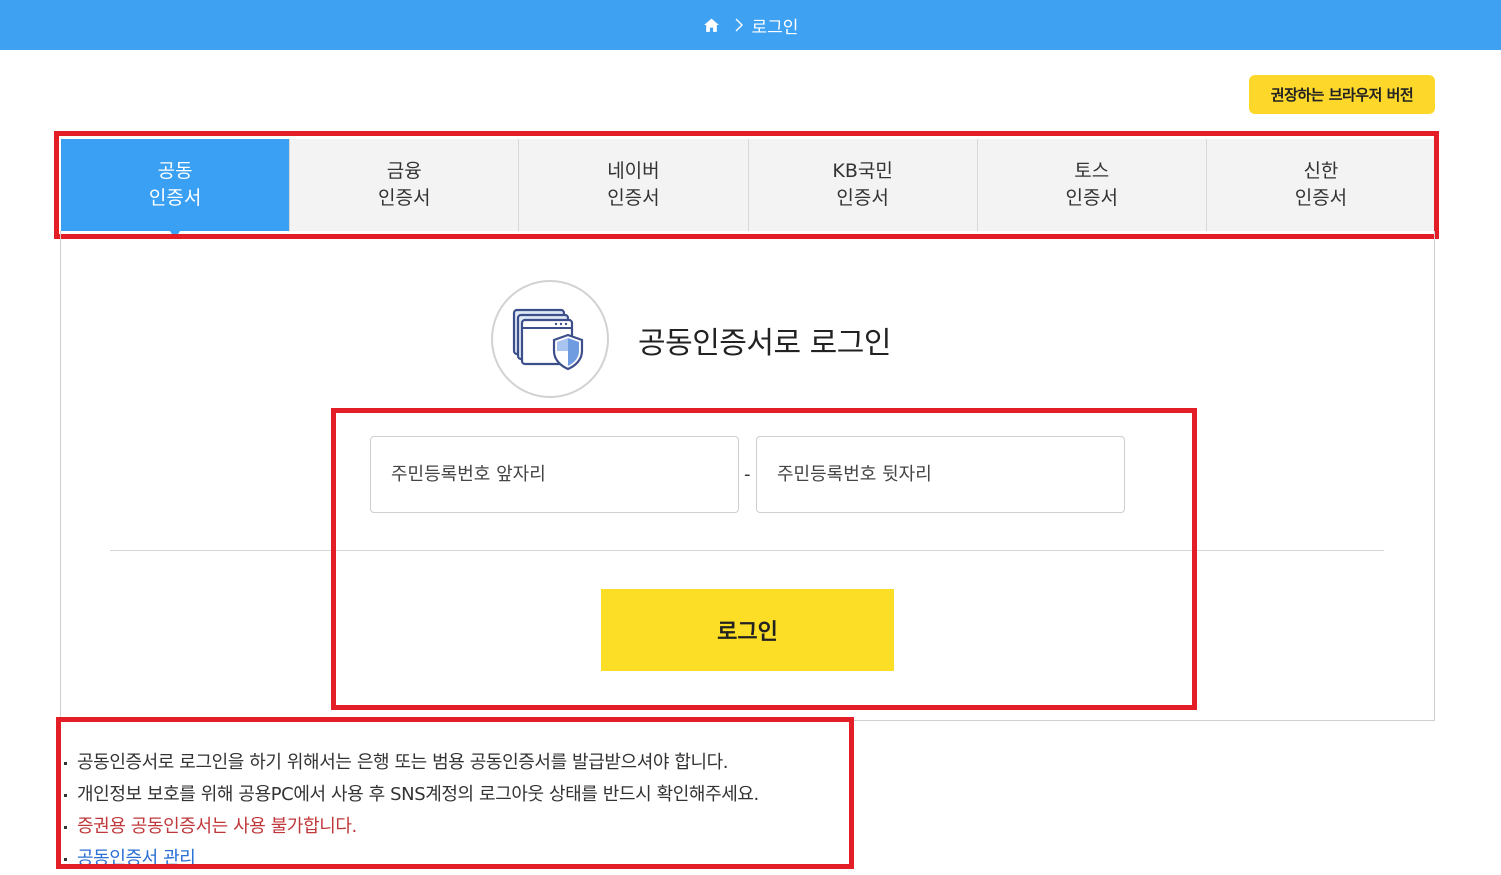 Image resolution: width=1501 pixels, height=875 pixels. Describe the element at coordinates (775, 27) in the screenshot. I see `breadcrumb-current: 로그인` at that location.